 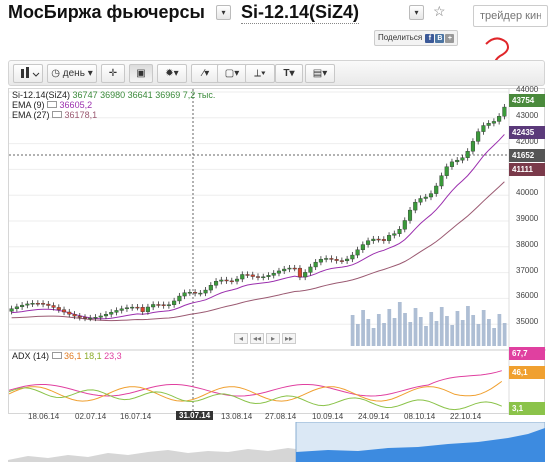 What do you see at coordinates (289, 338) in the screenshot?
I see `scroll-far-right-button: ▸▸` at bounding box center [289, 338].